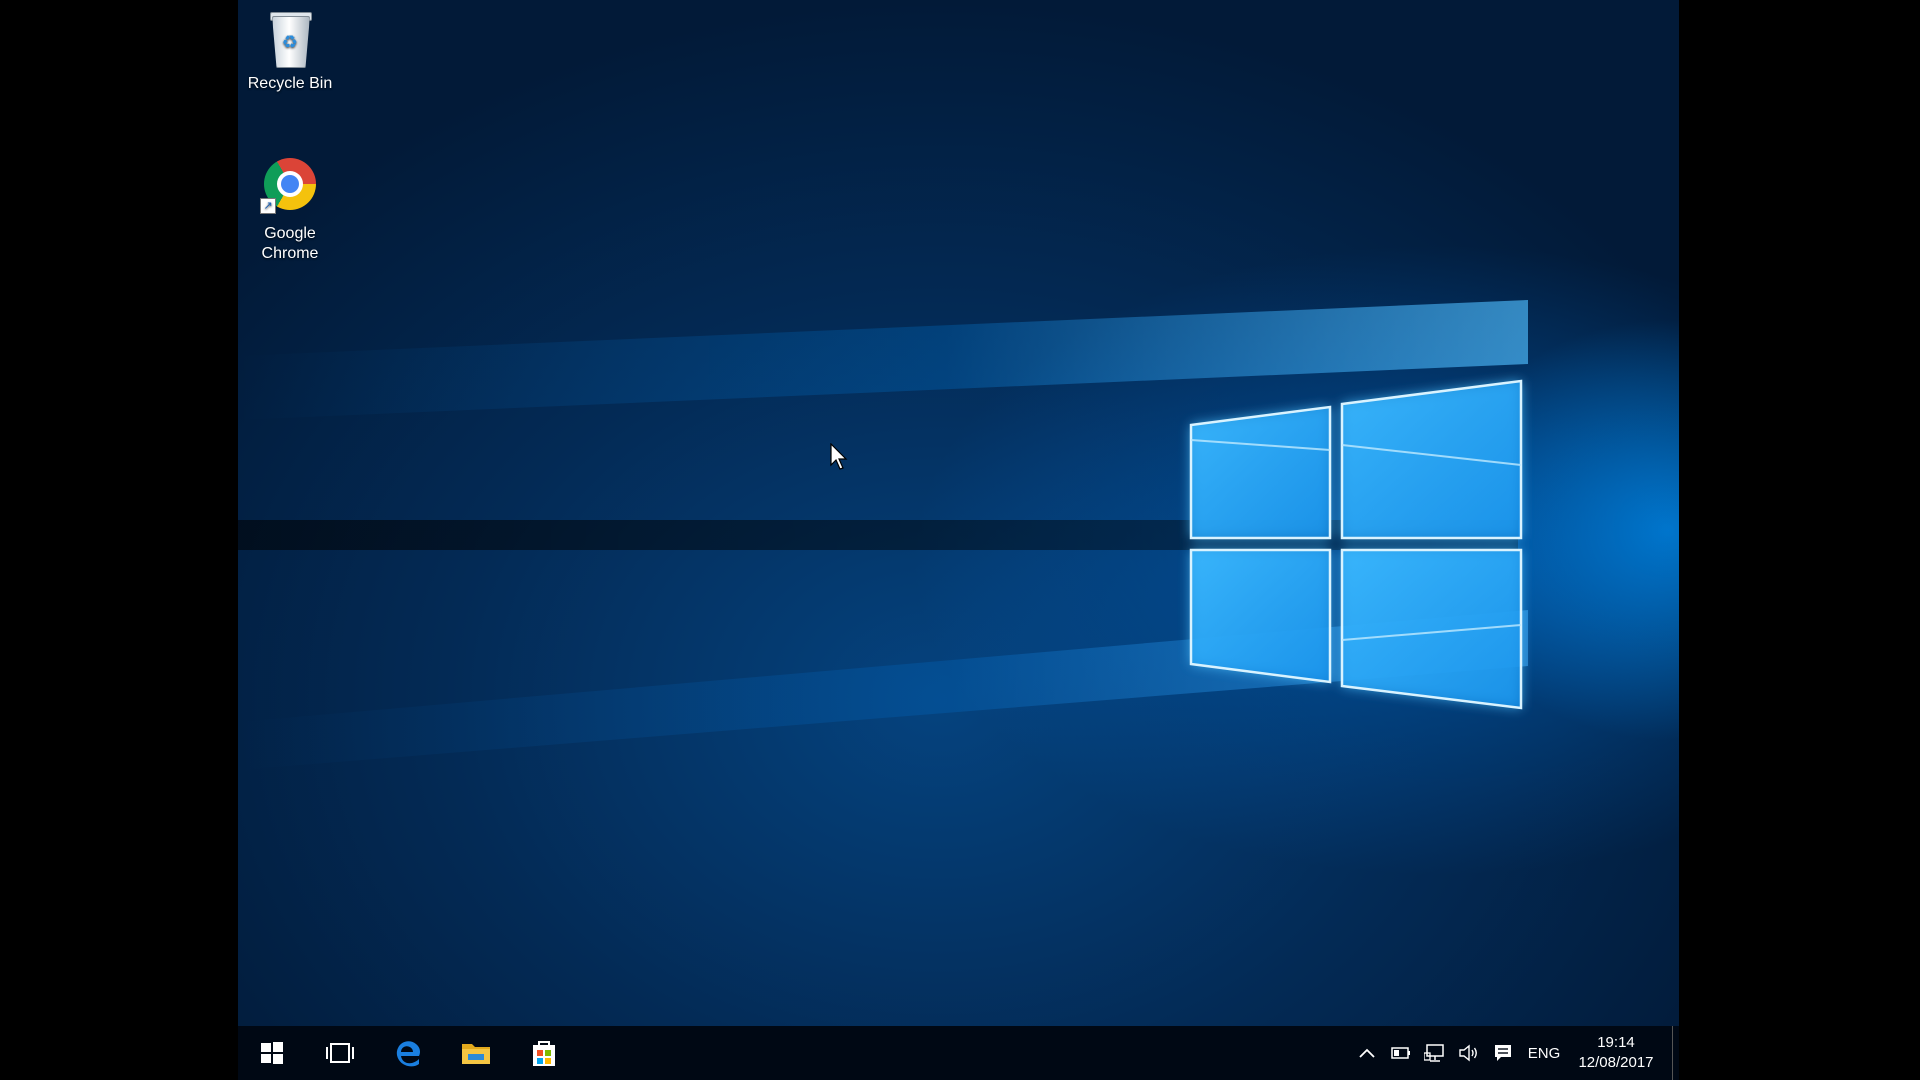  Describe the element at coordinates (1675, 1053) in the screenshot. I see `show-desktop-button` at that location.